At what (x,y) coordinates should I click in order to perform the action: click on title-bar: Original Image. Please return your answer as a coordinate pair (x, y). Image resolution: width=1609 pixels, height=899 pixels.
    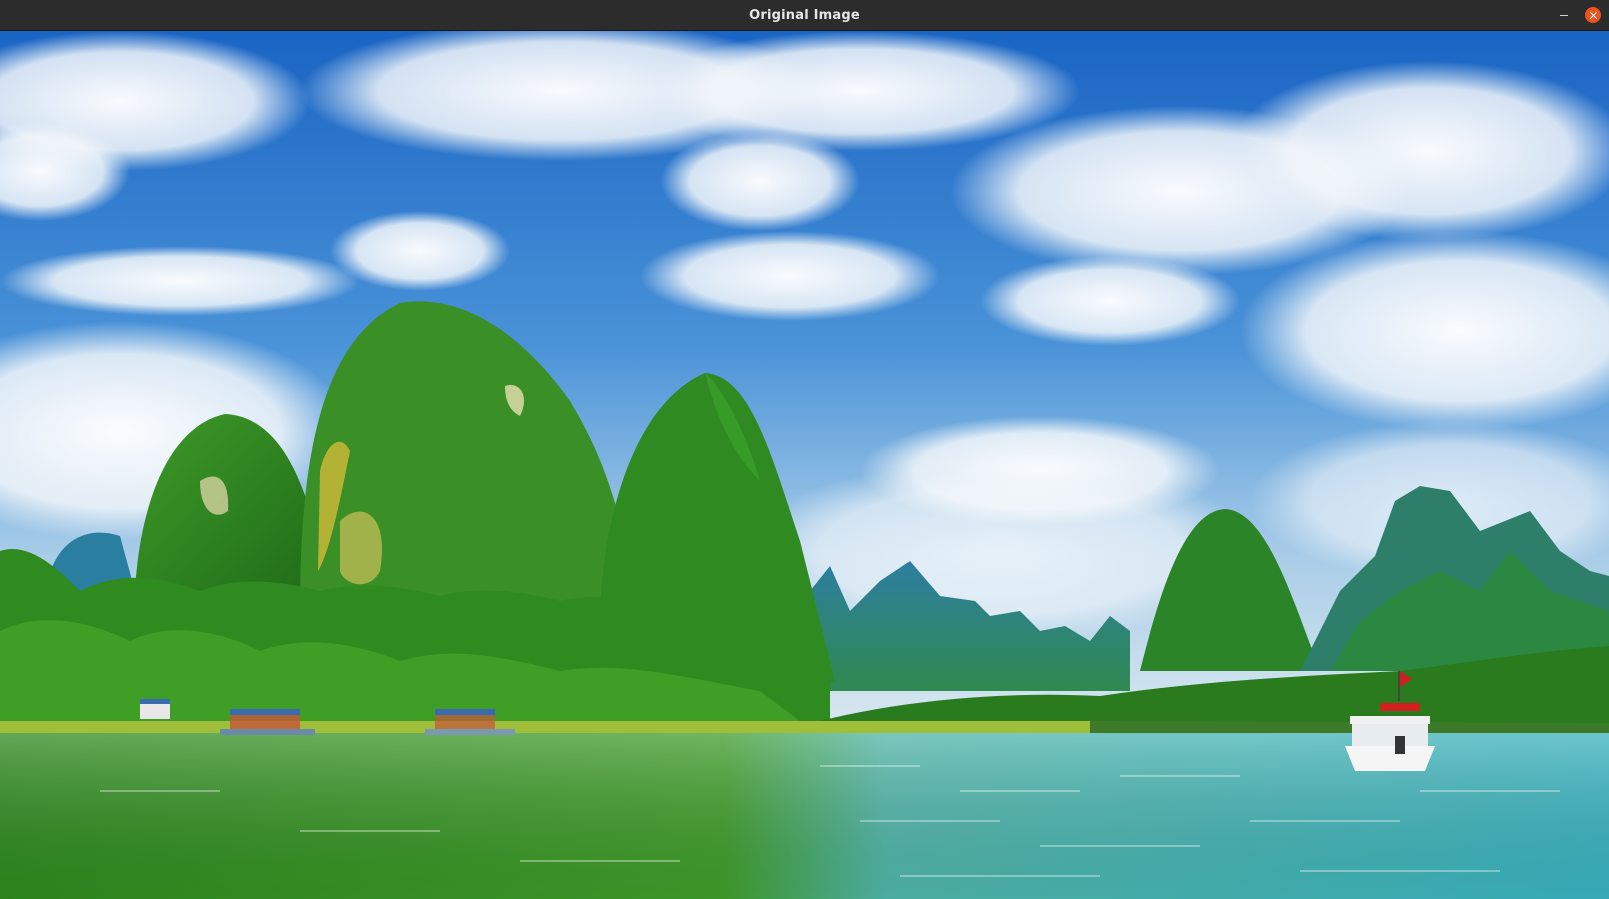
    Looking at the image, I should click on (804, 15).